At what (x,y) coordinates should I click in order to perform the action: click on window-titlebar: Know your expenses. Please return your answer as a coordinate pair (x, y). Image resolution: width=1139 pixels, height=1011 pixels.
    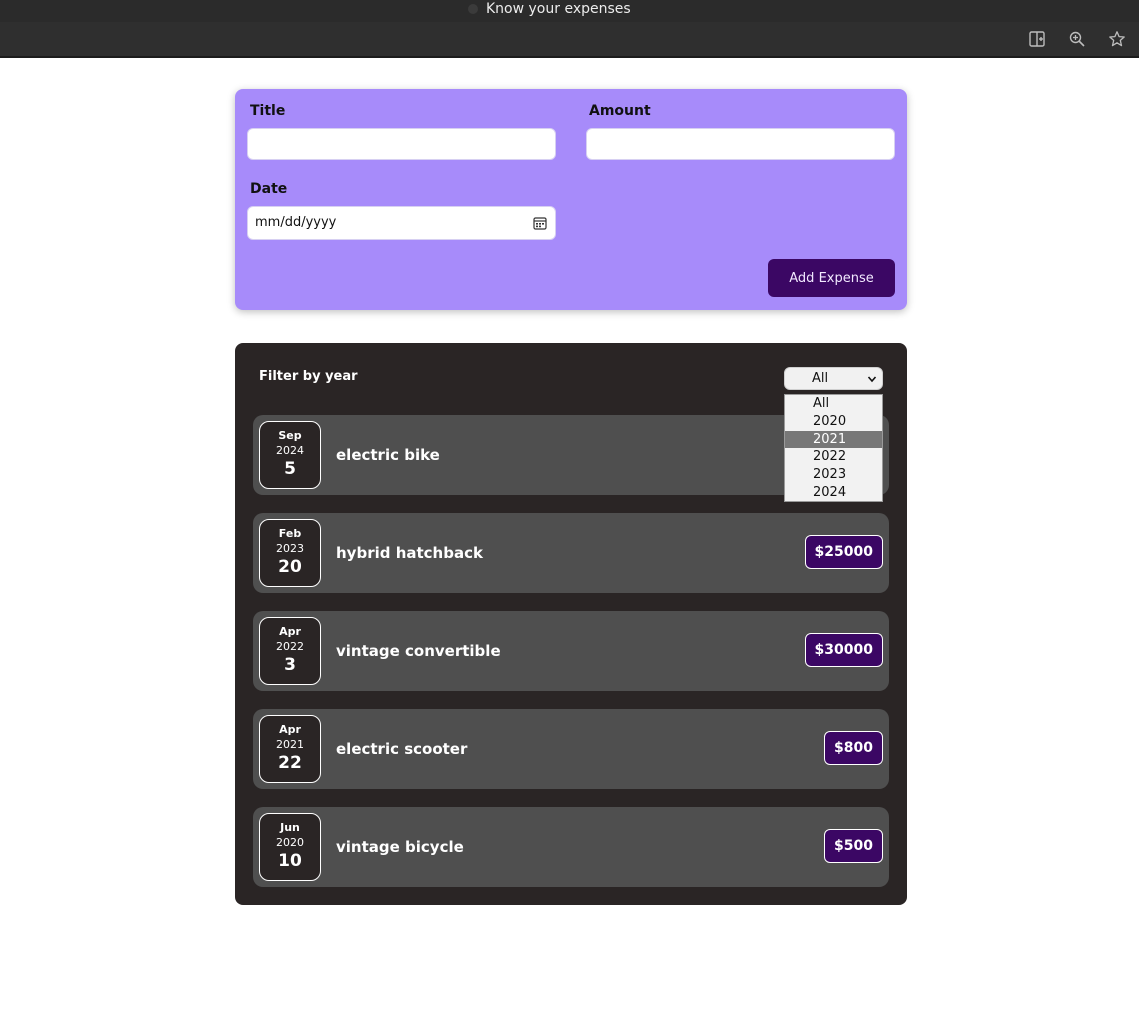
    Looking at the image, I should click on (569, 11).